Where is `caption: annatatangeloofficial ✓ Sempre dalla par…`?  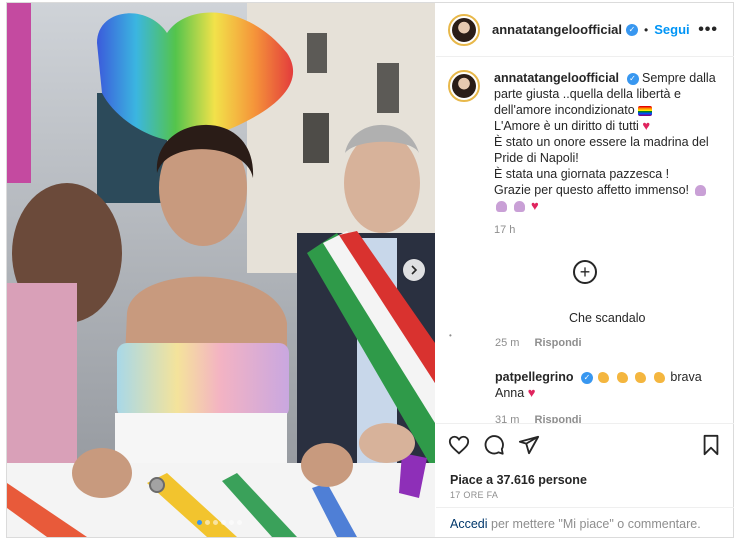
caption: annatatangeloofficial ✓ Sempre dalla par… is located at coordinates (588, 154).